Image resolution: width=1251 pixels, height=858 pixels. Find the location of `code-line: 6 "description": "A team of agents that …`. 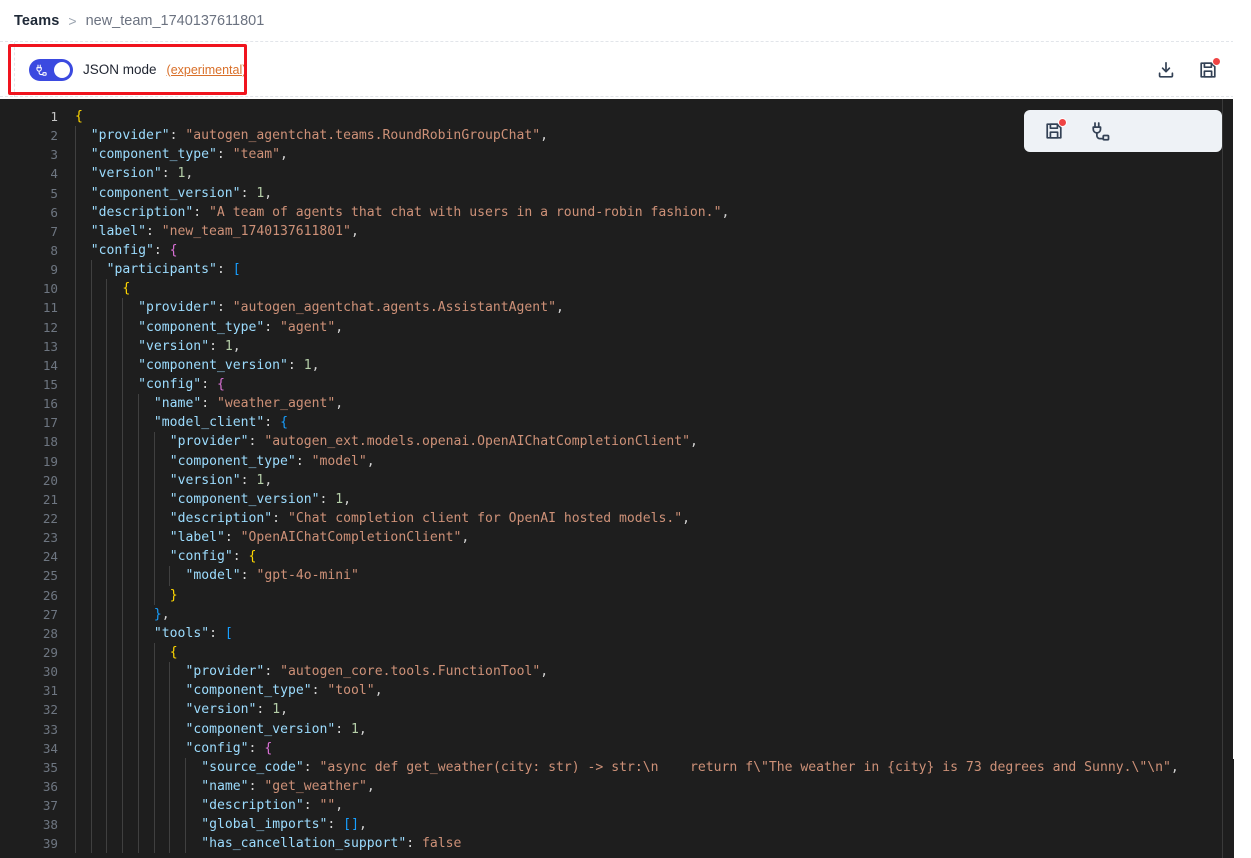

code-line: 6 "description": "A team of agents that … is located at coordinates (617, 212).